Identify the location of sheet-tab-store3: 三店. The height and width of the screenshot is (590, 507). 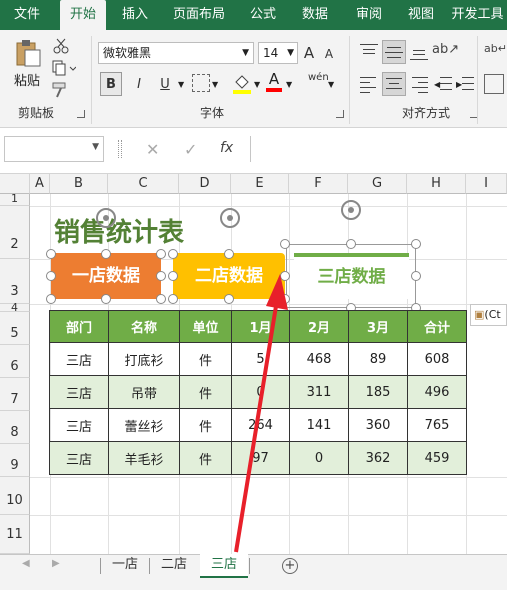
(224, 566).